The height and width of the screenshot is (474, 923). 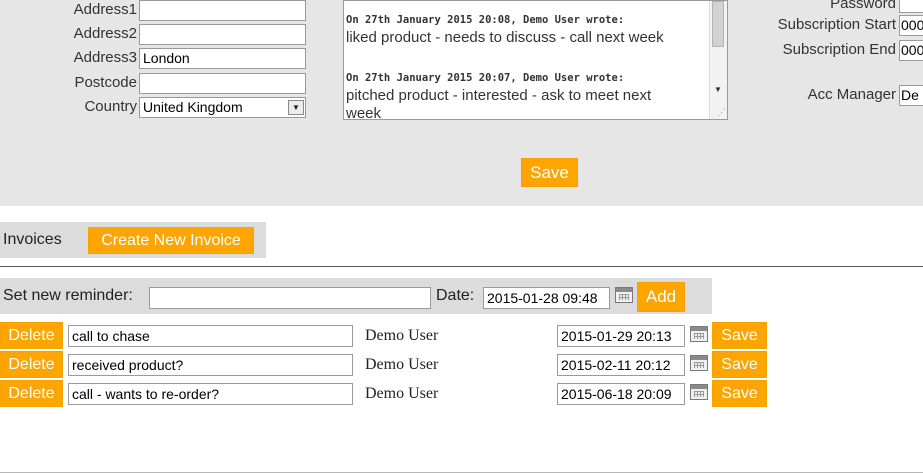 What do you see at coordinates (105, 57) in the screenshot?
I see `address3-label: Address3` at bounding box center [105, 57].